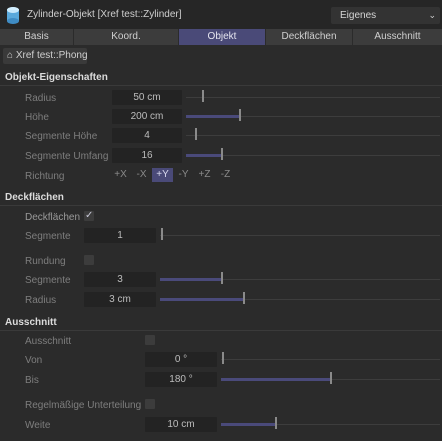 This screenshot has width=442, height=441. I want to click on fillet-segments-slider-knob, so click(222, 278).